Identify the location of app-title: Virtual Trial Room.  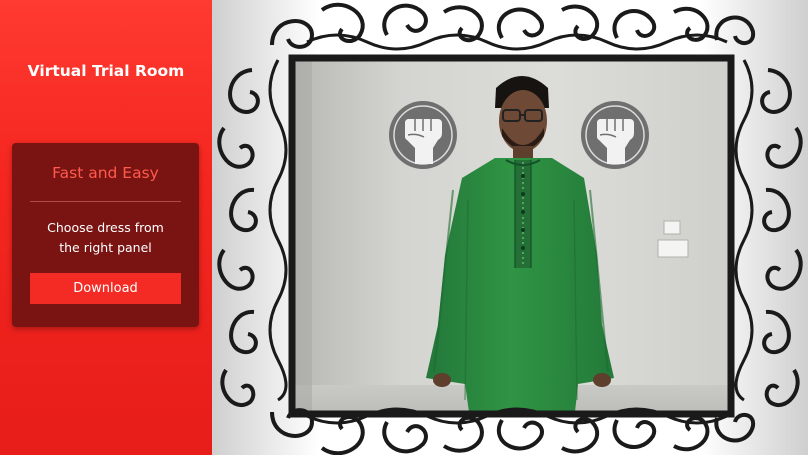
(106, 71).